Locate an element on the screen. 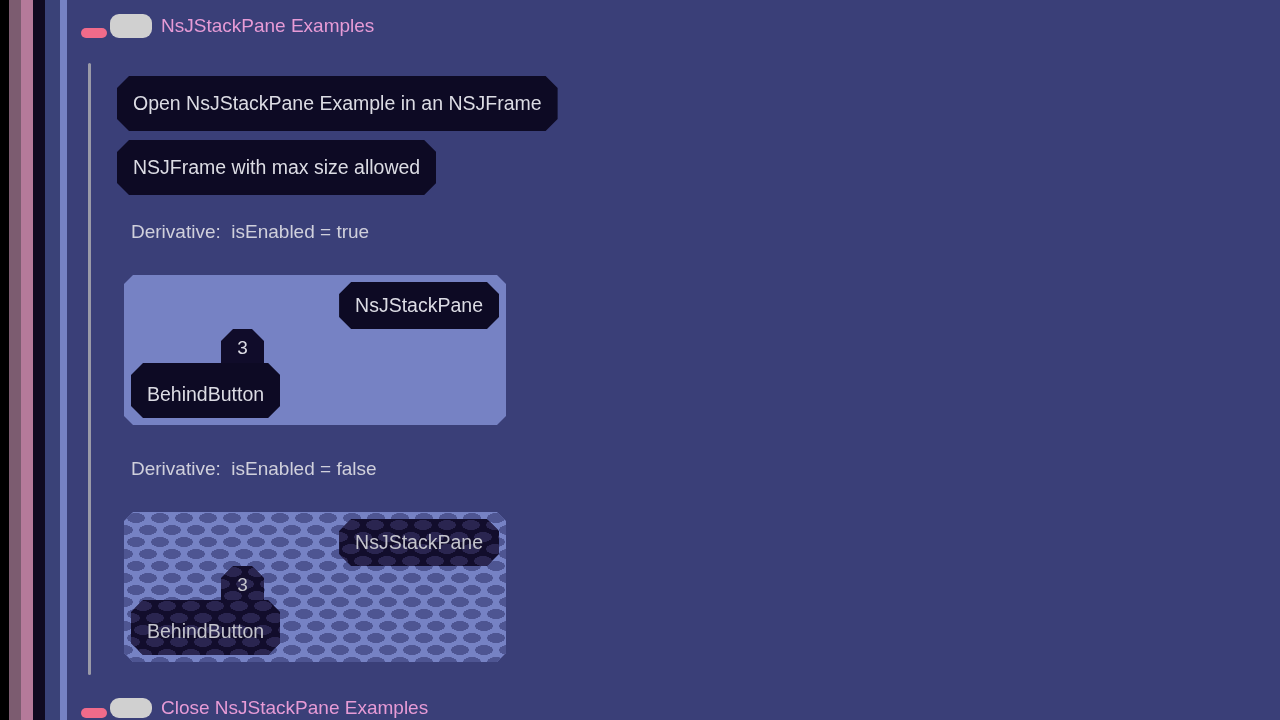 This screenshot has width=1280, height=720. derivative-label: Derivative: isEnabled = true is located at coordinates (250, 232).